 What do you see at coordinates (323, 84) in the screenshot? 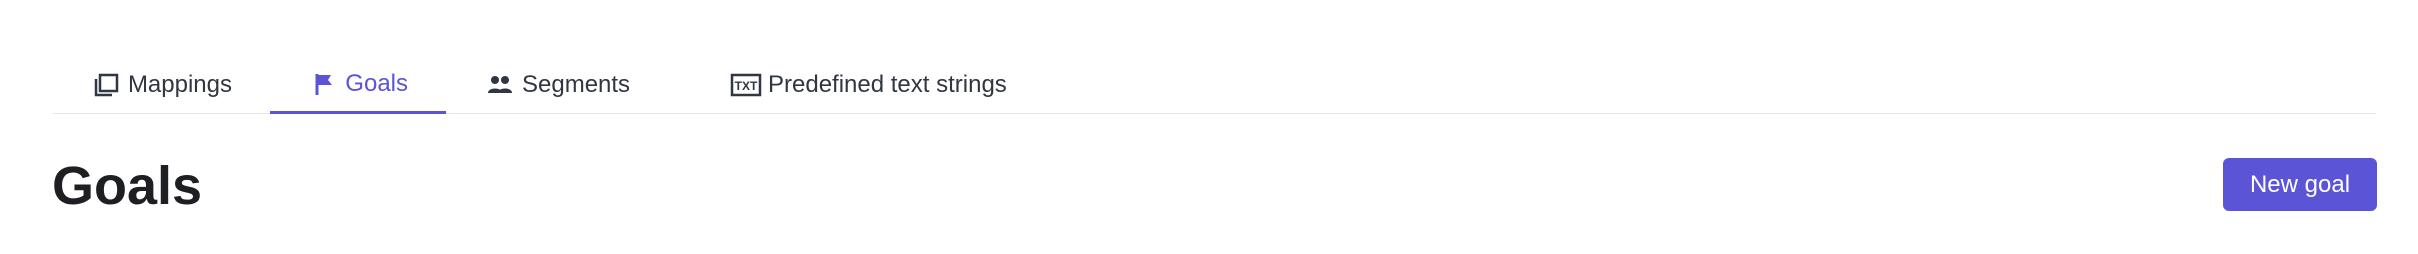
I see `flag-icon` at bounding box center [323, 84].